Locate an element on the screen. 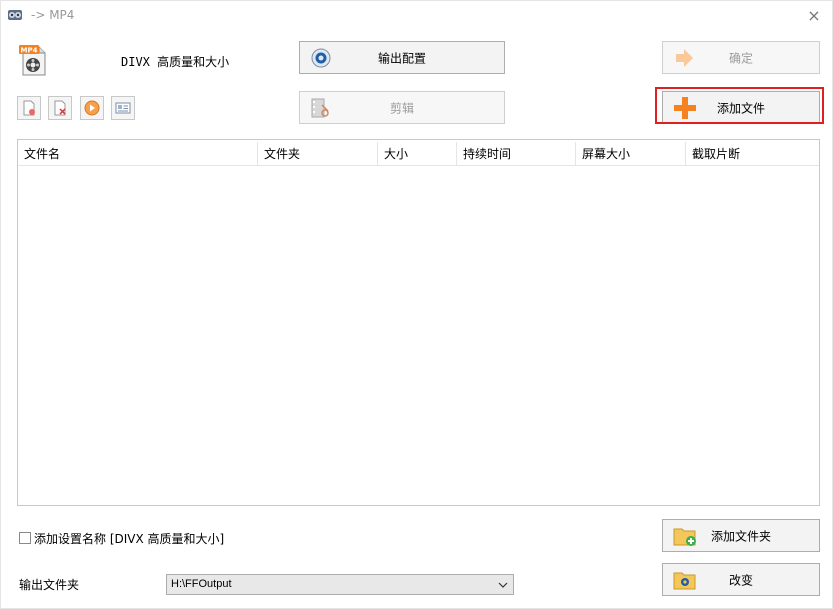 The height and width of the screenshot is (609, 833). info-card-icon is located at coordinates (123, 108).